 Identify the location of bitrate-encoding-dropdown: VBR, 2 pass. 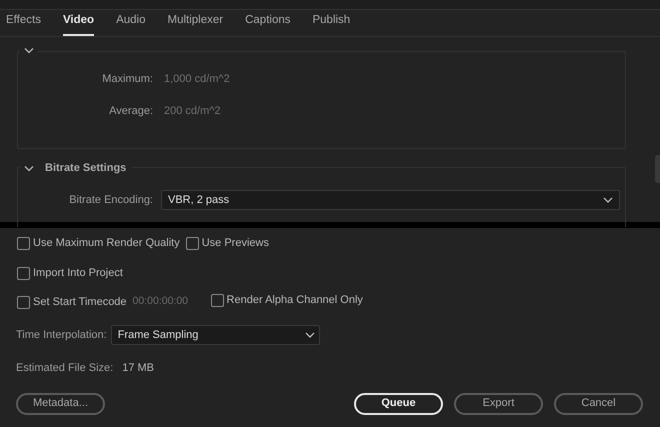
(390, 200).